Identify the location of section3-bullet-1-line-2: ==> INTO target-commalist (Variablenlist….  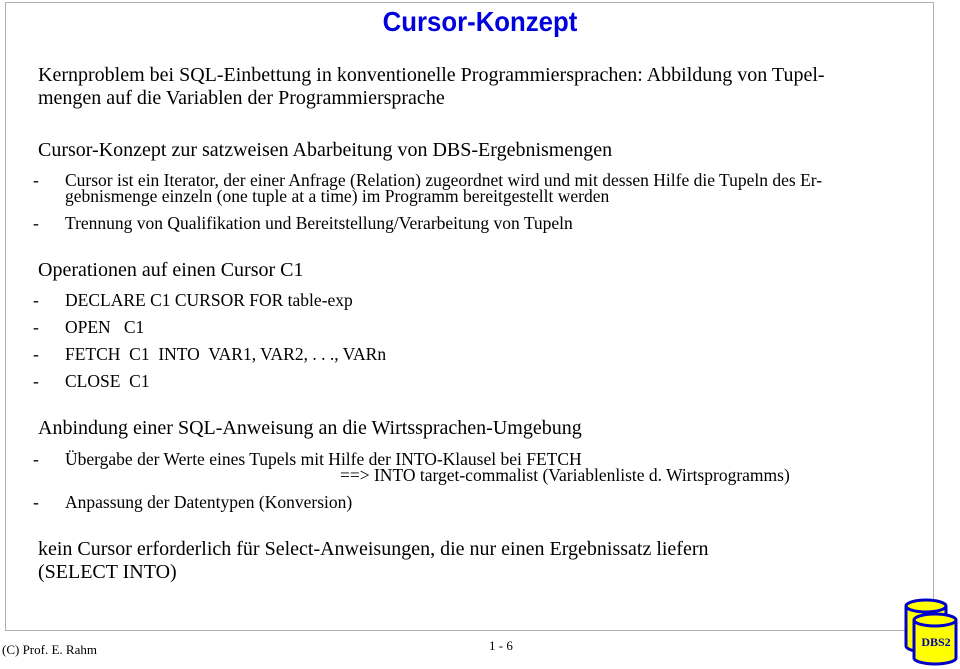
(565, 475).